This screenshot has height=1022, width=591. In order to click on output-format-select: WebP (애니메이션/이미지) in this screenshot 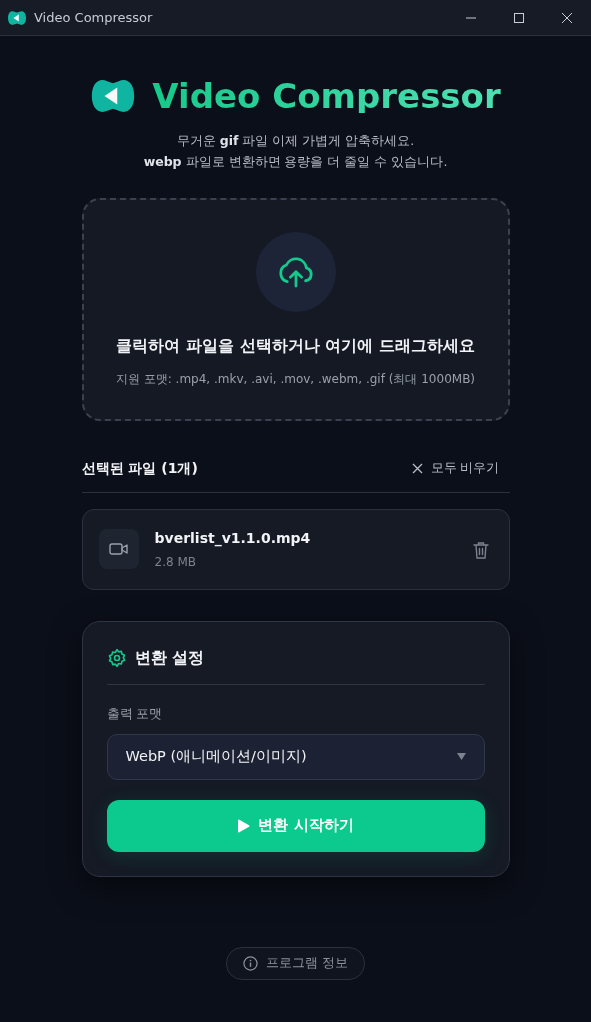, I will do `click(295, 756)`.